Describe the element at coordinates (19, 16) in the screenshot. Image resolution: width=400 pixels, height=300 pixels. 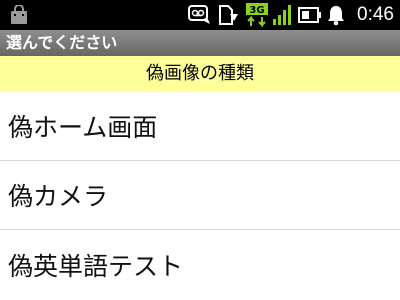
I see `shopping-bag-icon` at that location.